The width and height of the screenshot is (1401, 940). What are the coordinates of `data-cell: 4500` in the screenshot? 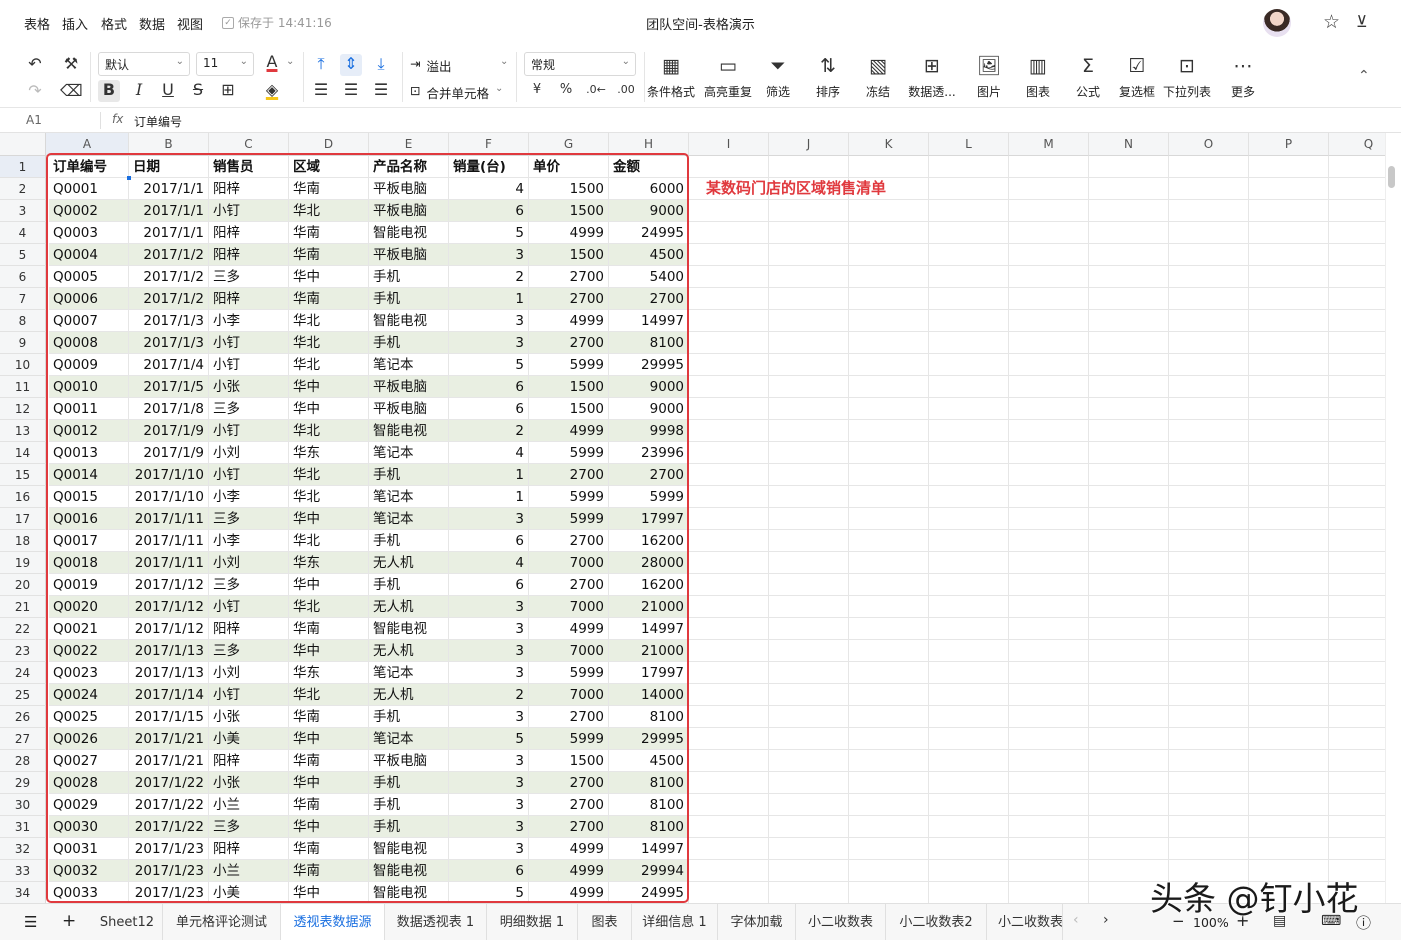 It's located at (649, 255).